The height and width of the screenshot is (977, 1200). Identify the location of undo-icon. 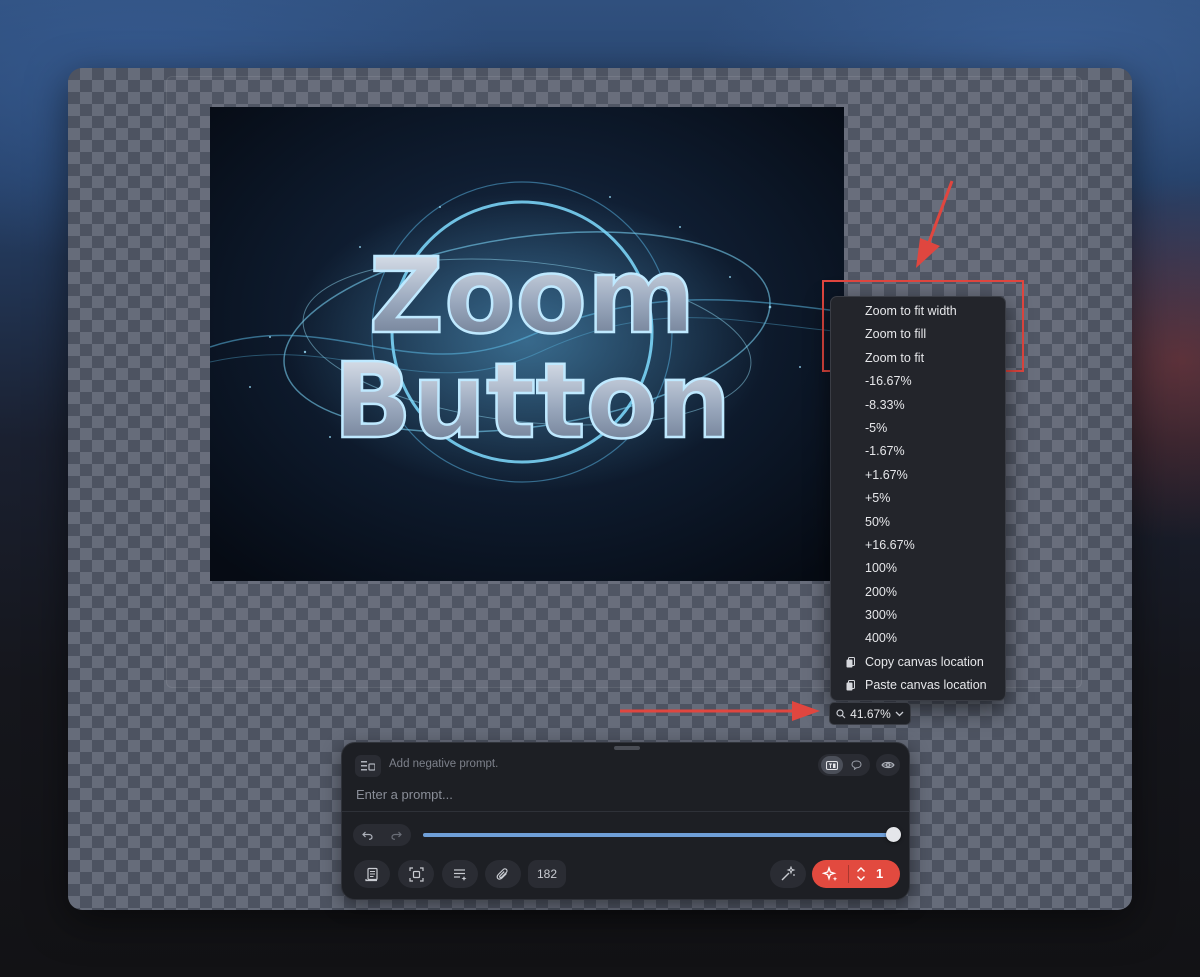
(367, 835).